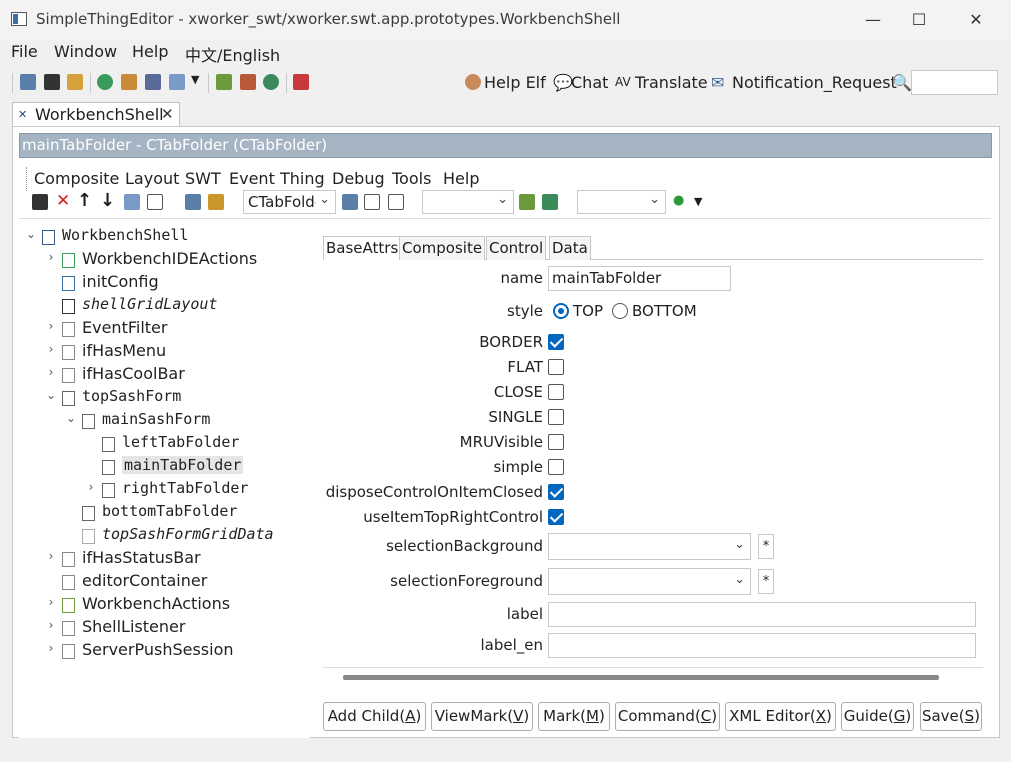 Image resolution: width=1011 pixels, height=762 pixels. I want to click on menu-file: File, so click(24, 51).